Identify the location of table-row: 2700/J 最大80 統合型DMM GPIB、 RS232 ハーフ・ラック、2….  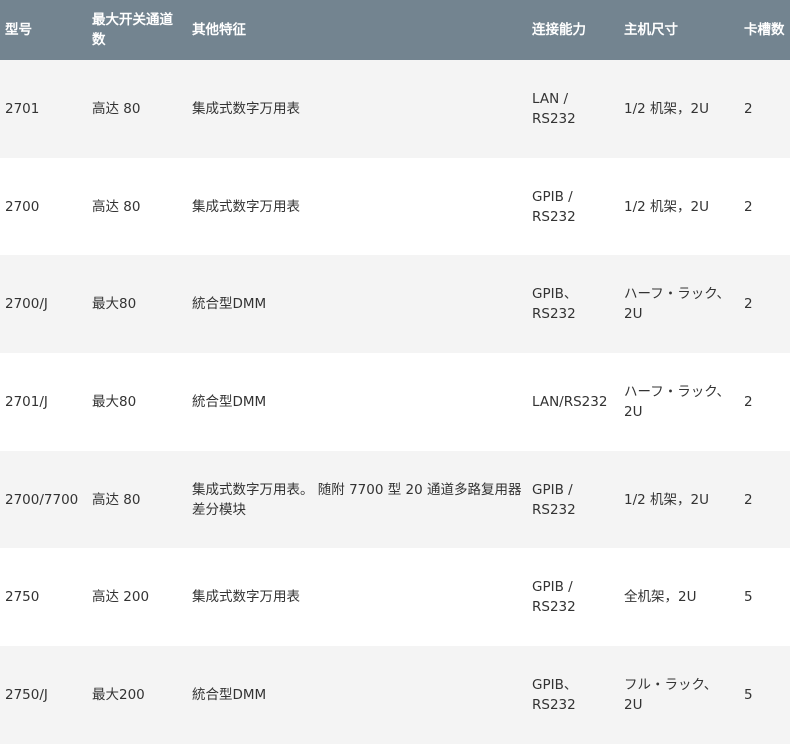
(395, 304).